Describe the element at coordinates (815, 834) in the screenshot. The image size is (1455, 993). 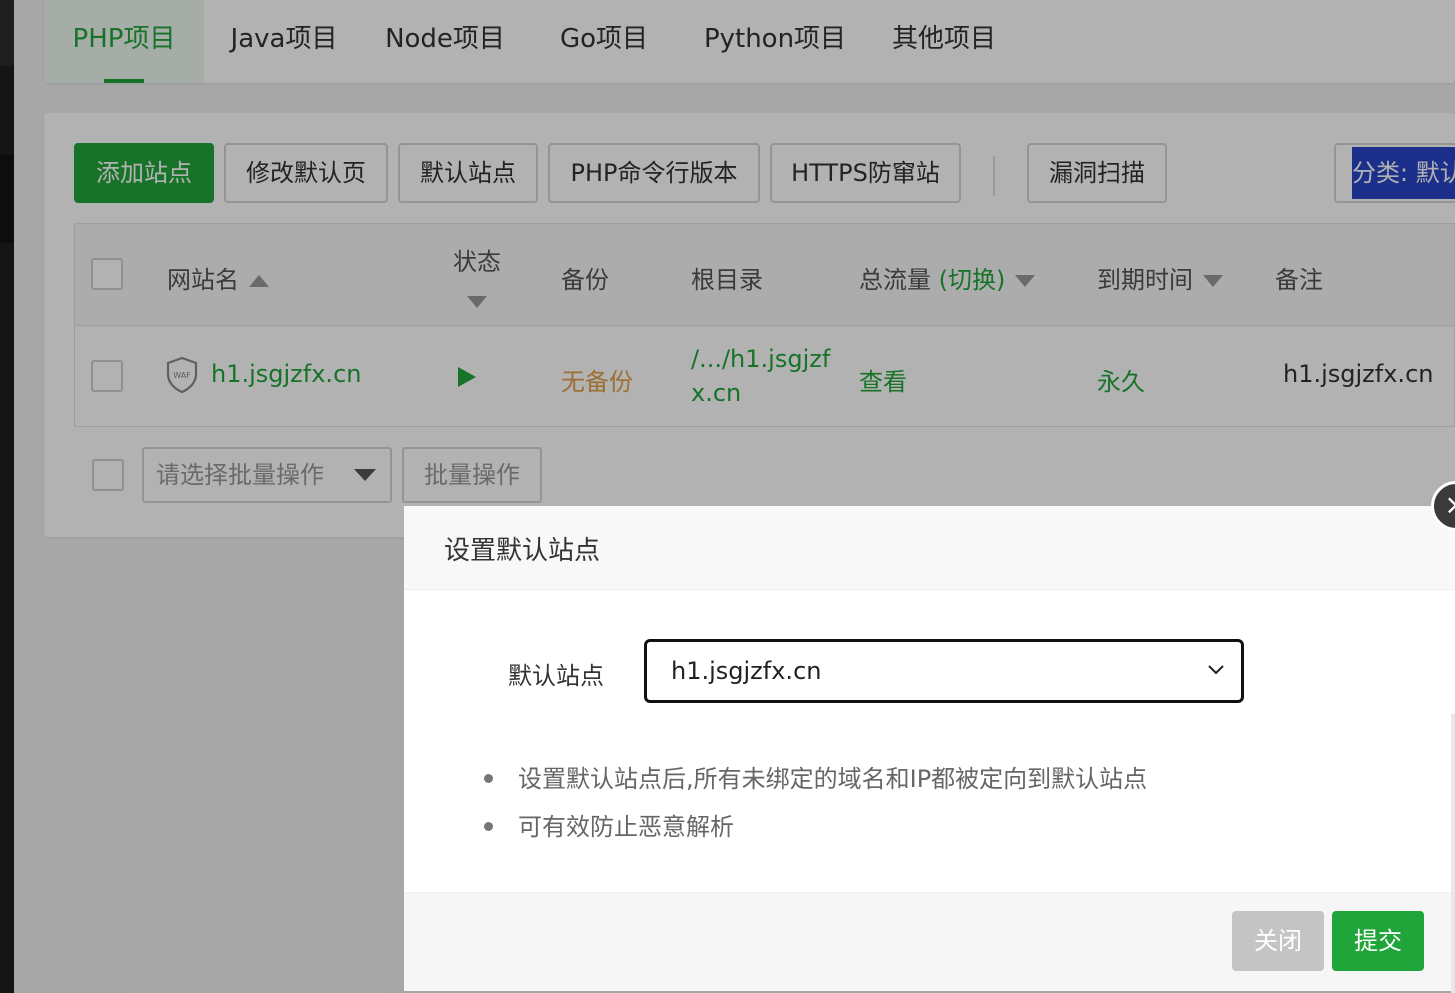
I see `tip-item: 可有效防止恶意解析` at that location.